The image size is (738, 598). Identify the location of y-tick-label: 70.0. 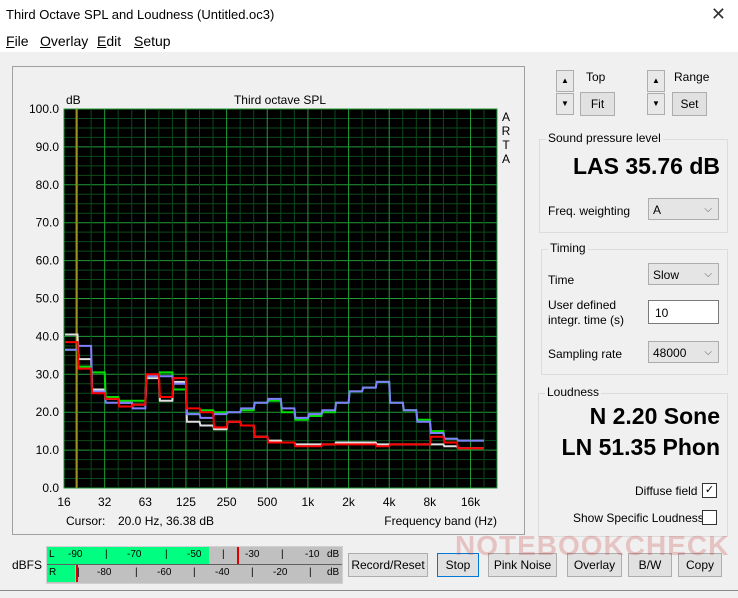
(48, 223).